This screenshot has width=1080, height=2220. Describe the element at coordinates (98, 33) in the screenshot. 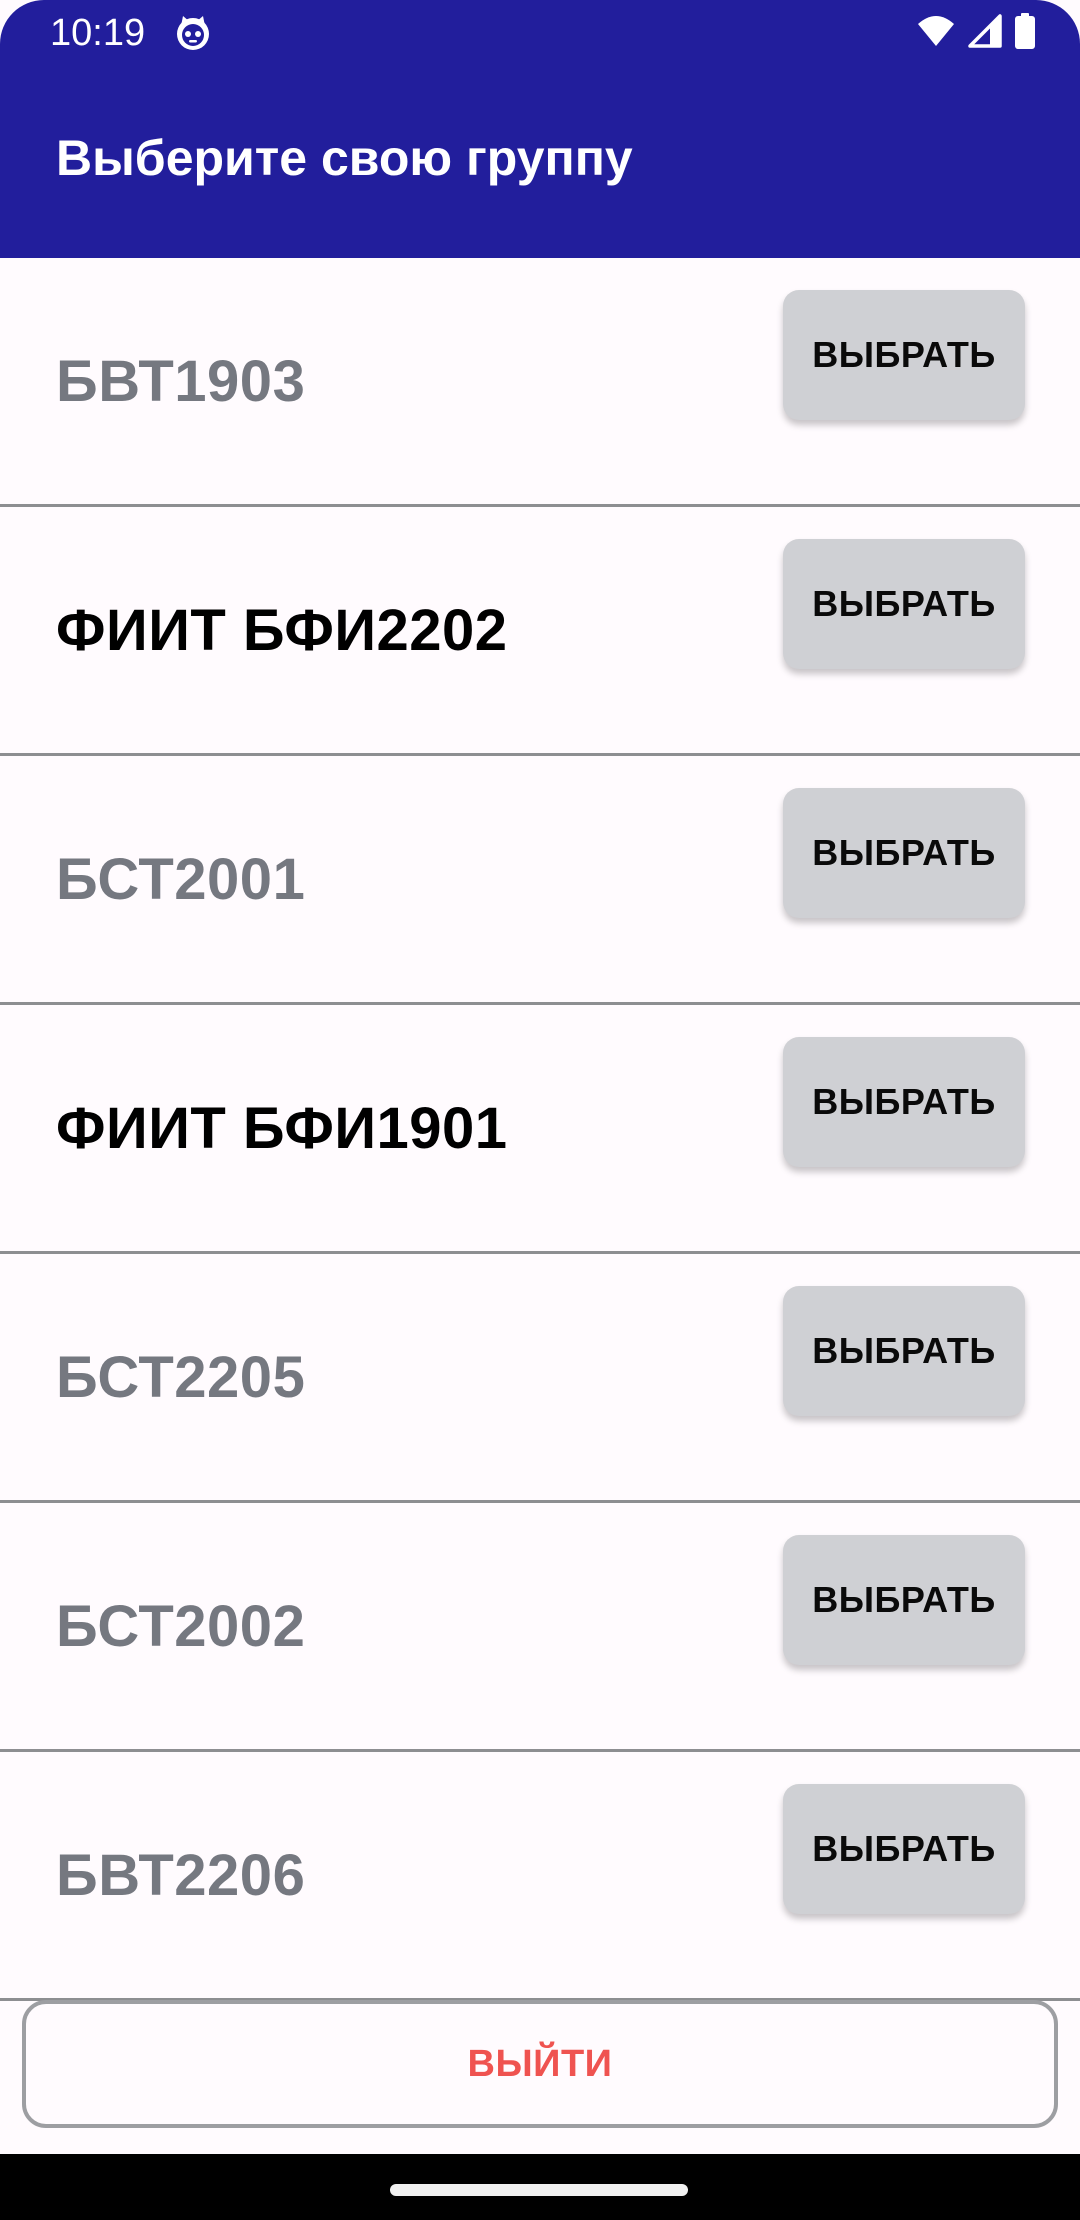

I see `status-time: 10:19` at that location.